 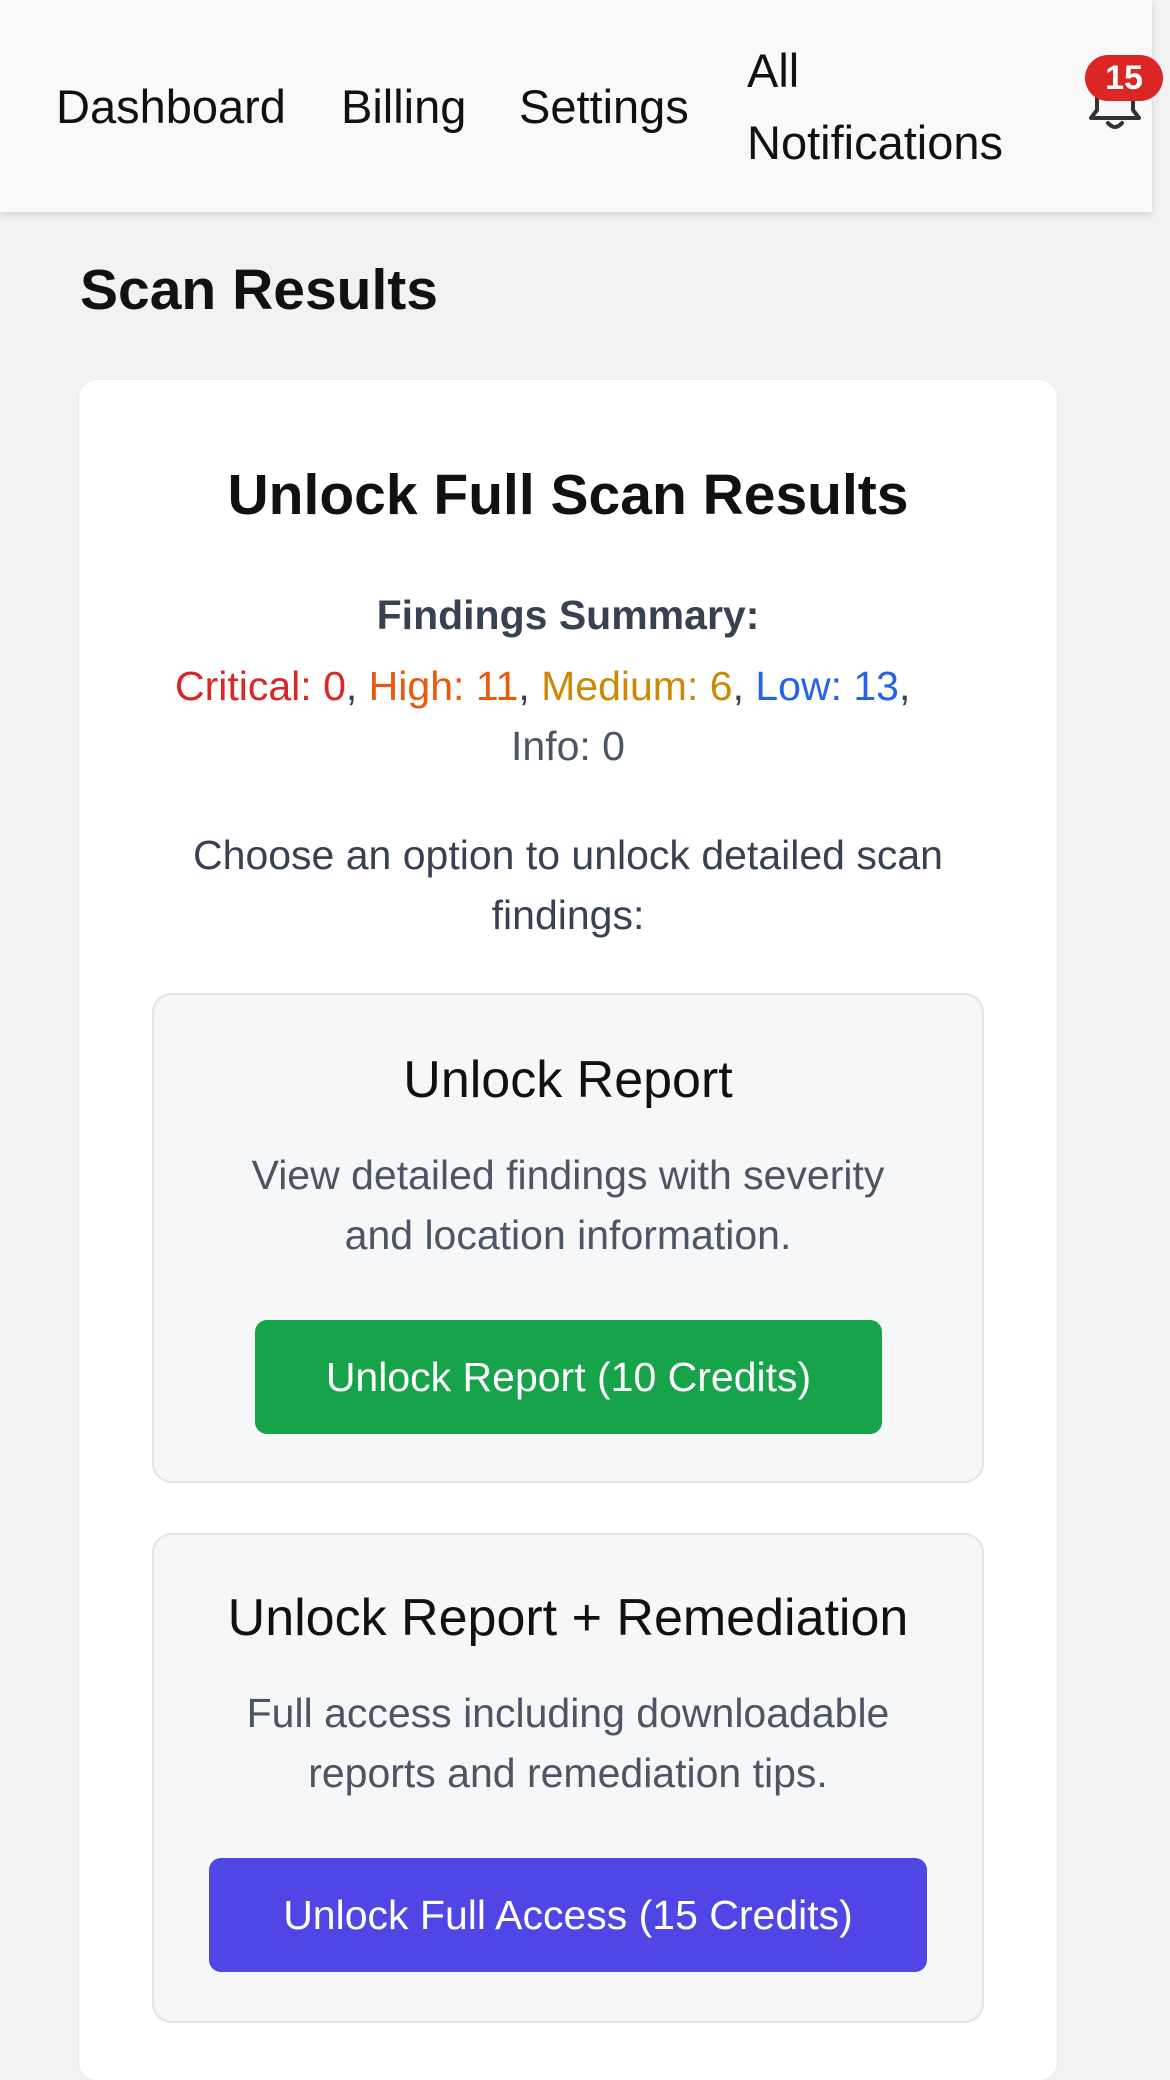 I want to click on nav-settings-link: Settings, so click(x=604, y=107).